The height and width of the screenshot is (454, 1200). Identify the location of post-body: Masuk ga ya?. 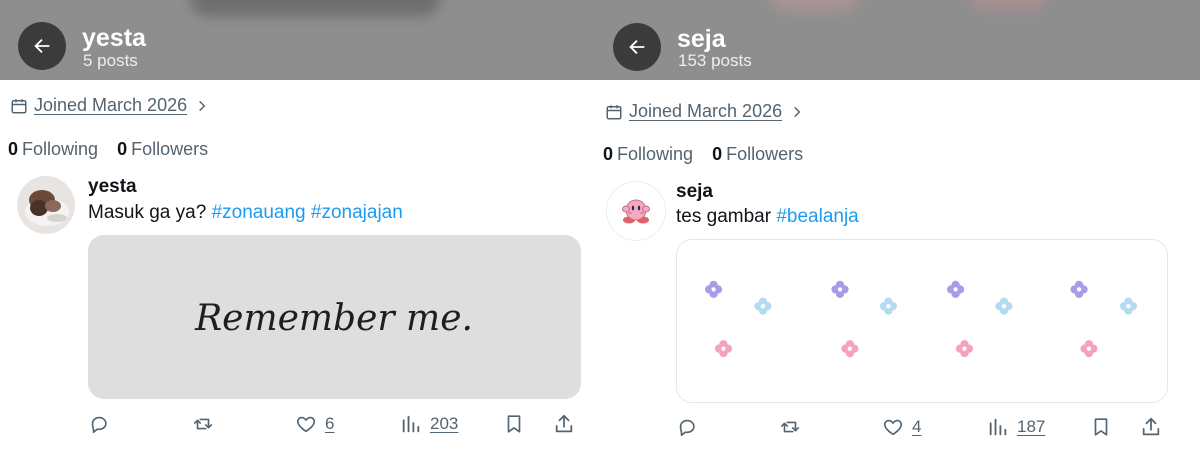
(147, 212).